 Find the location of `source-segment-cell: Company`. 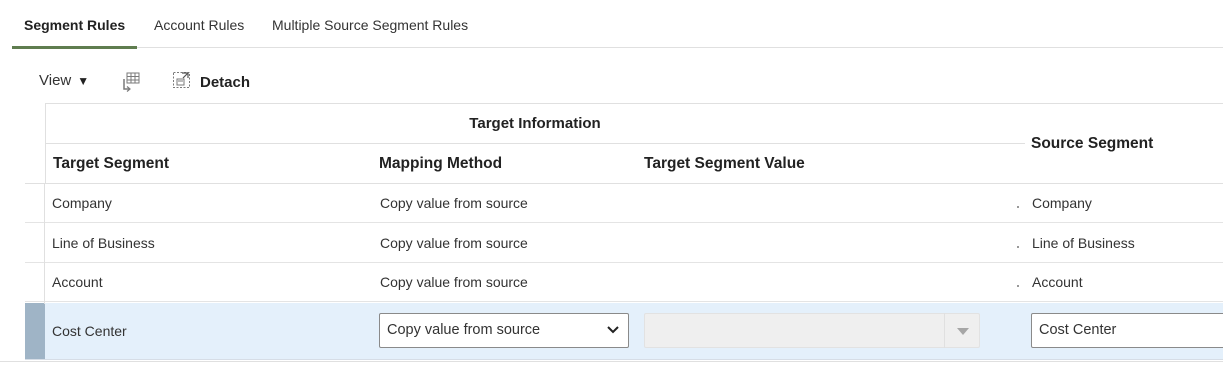

source-segment-cell: Company is located at coordinates (1062, 203).